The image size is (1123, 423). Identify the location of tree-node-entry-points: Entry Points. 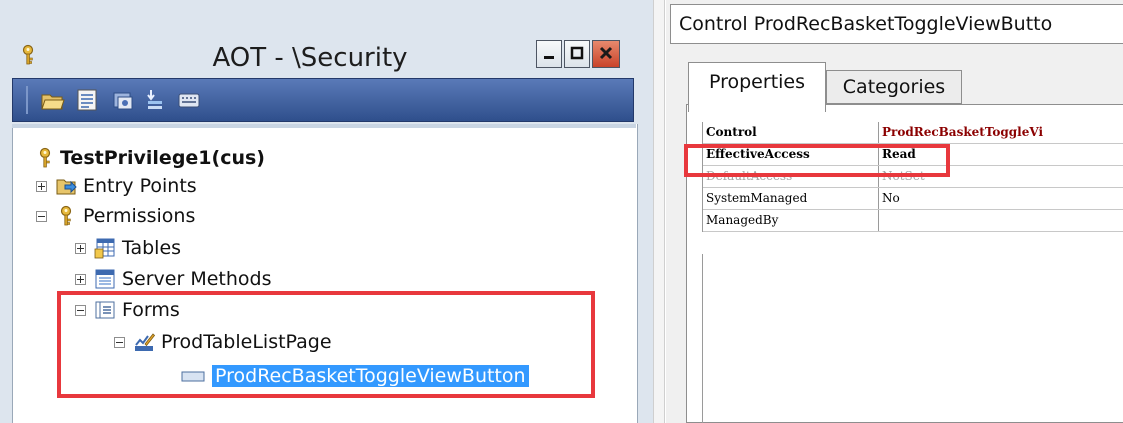
(116, 186).